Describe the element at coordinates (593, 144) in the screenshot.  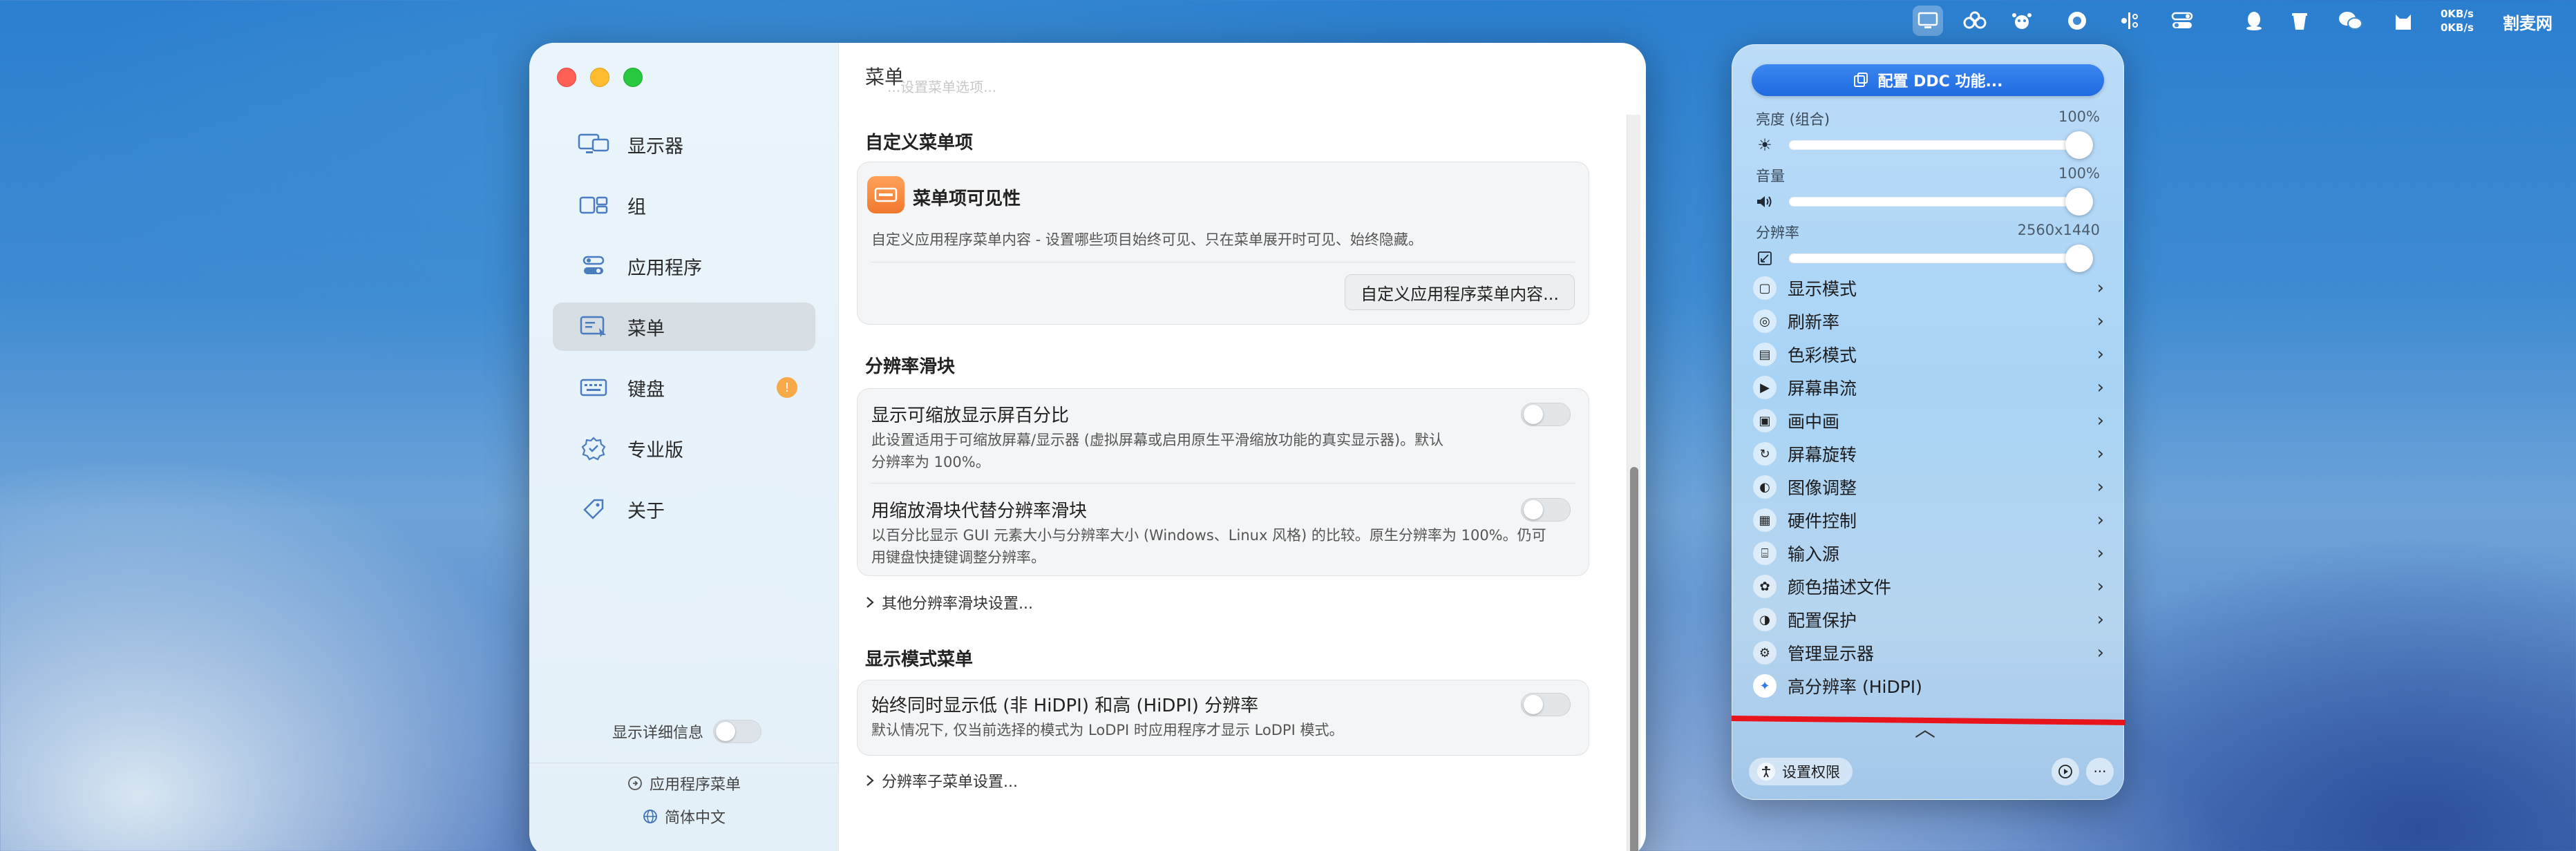
I see `displays-icon` at that location.